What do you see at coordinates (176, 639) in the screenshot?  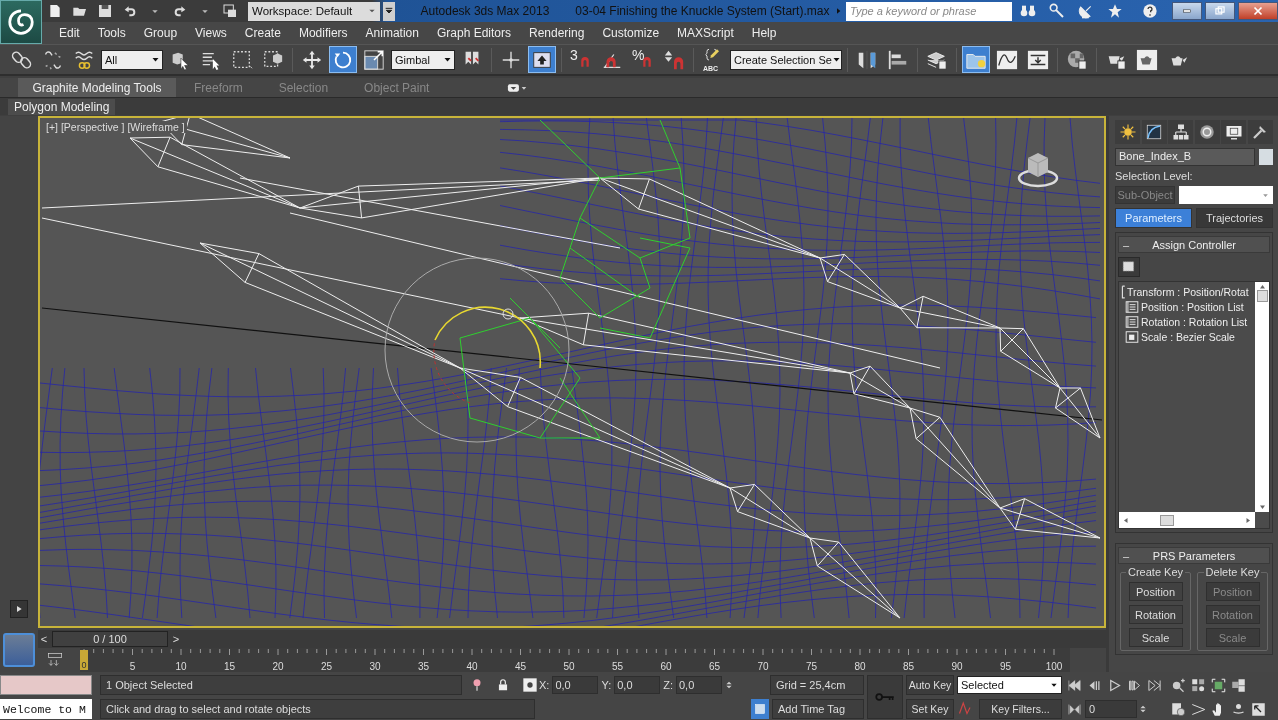 I see `next-frame-button: >` at bounding box center [176, 639].